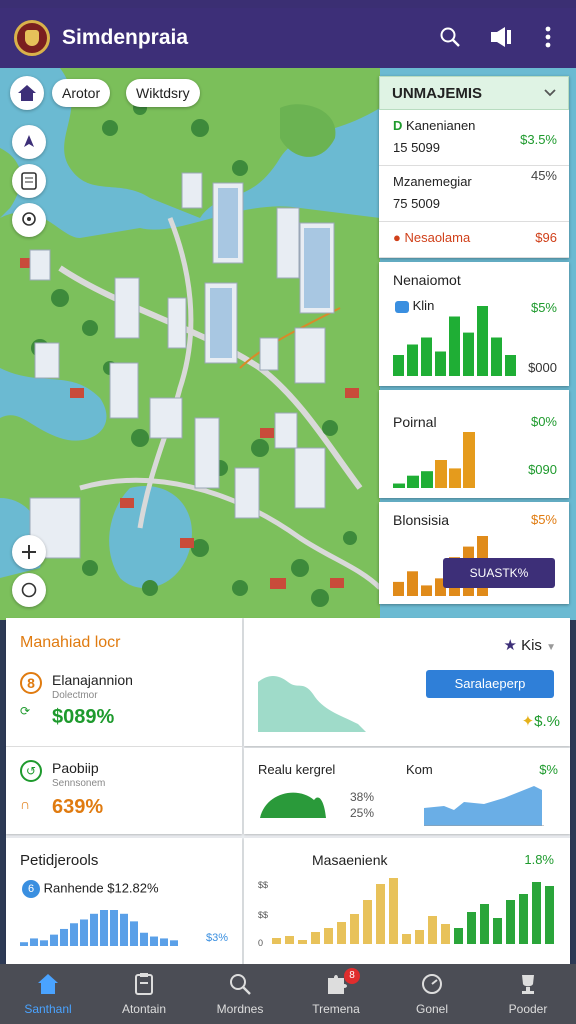 The height and width of the screenshot is (1024, 576). What do you see at coordinates (27, 93) in the screenshot?
I see `home-map-button` at bounding box center [27, 93].